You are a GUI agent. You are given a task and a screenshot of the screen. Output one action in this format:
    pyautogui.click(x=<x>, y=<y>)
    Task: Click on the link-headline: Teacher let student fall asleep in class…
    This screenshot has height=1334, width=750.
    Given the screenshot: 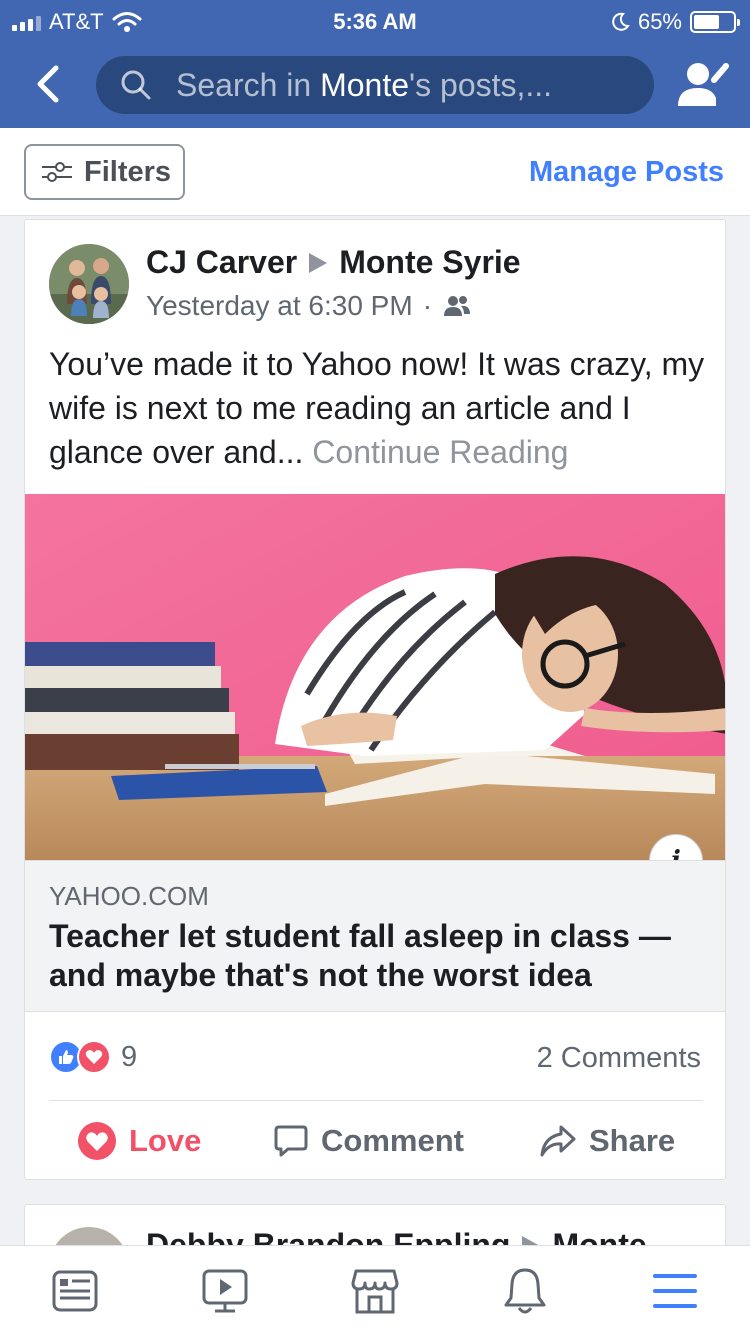 What is the action you would take?
    pyautogui.click(x=360, y=955)
    